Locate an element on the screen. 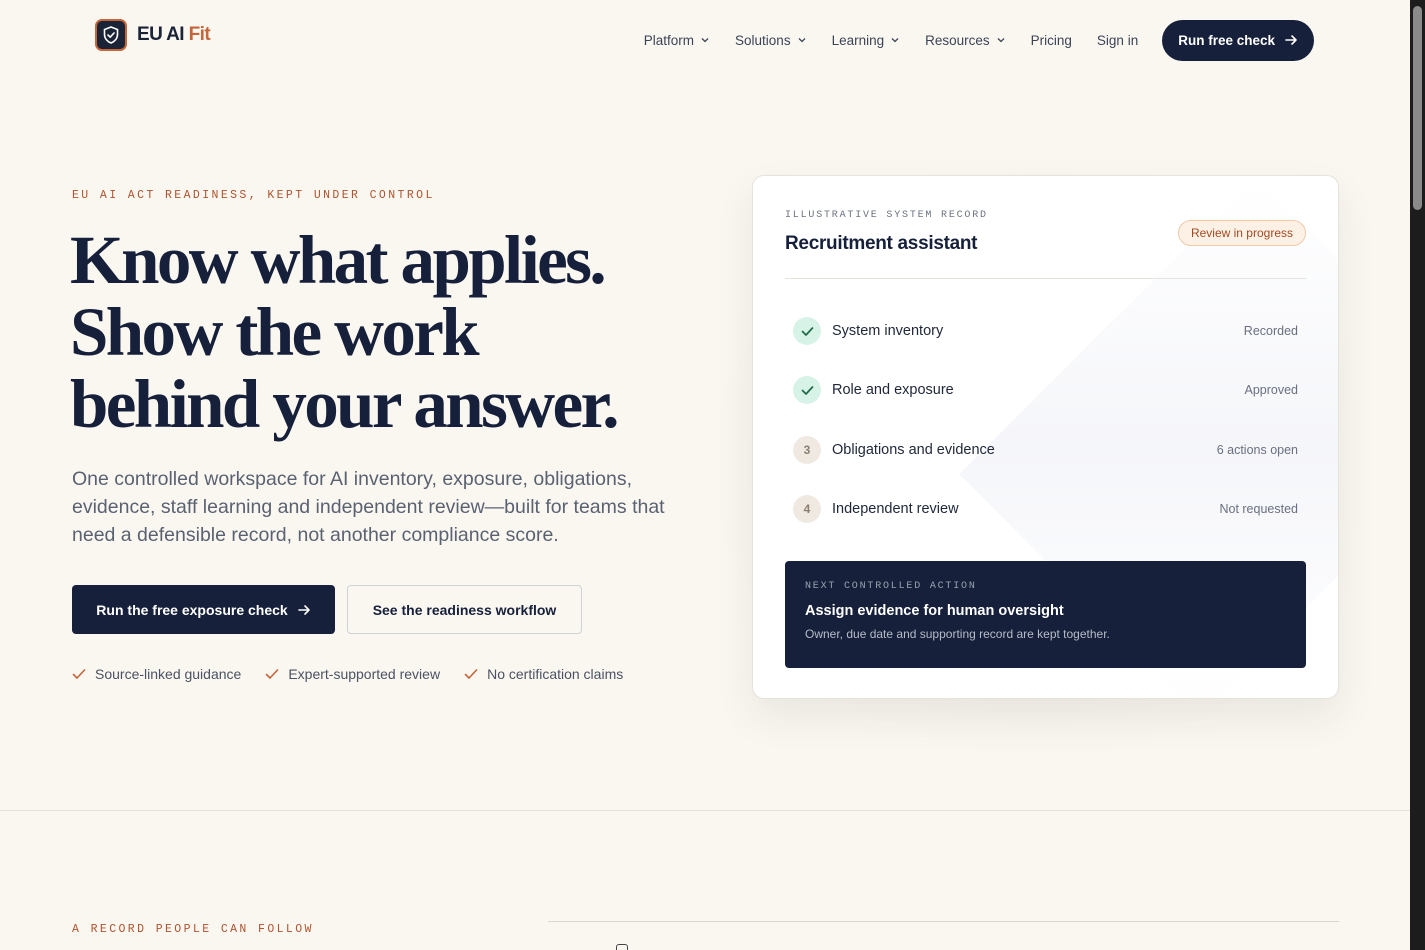 The image size is (1425, 950). scrollbar is located at coordinates (1417, 475).